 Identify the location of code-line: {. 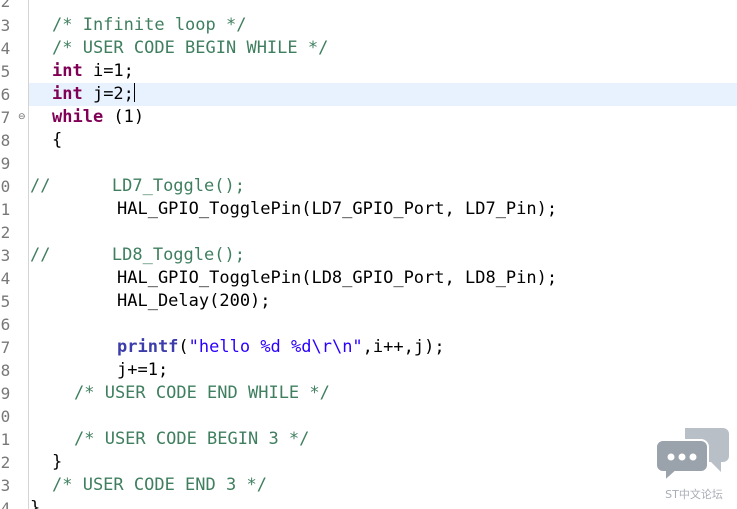
(57, 140).